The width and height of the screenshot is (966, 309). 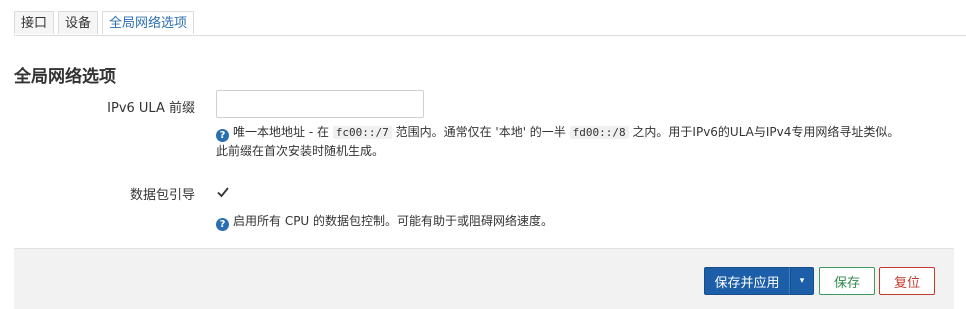 I want to click on tab-devices: 设备, so click(x=78, y=22).